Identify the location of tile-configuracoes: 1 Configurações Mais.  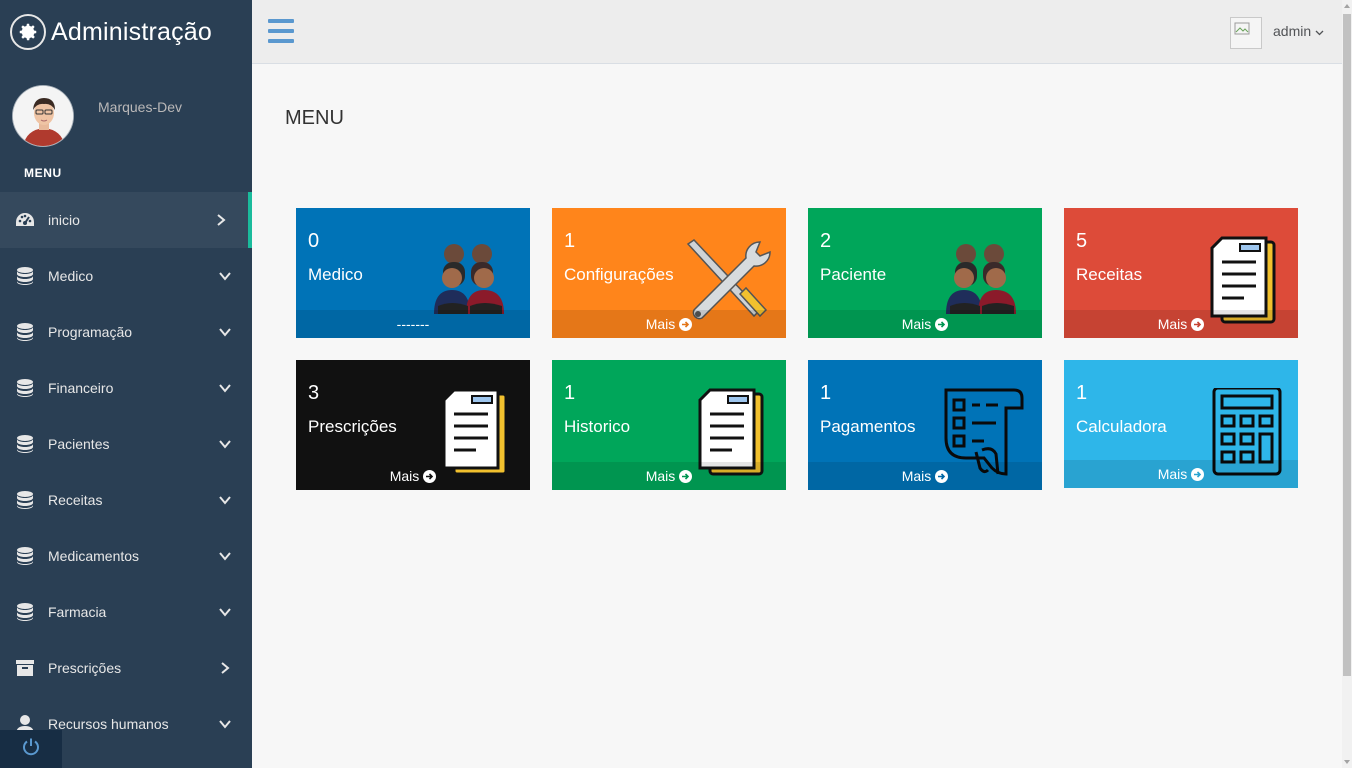
(669, 273).